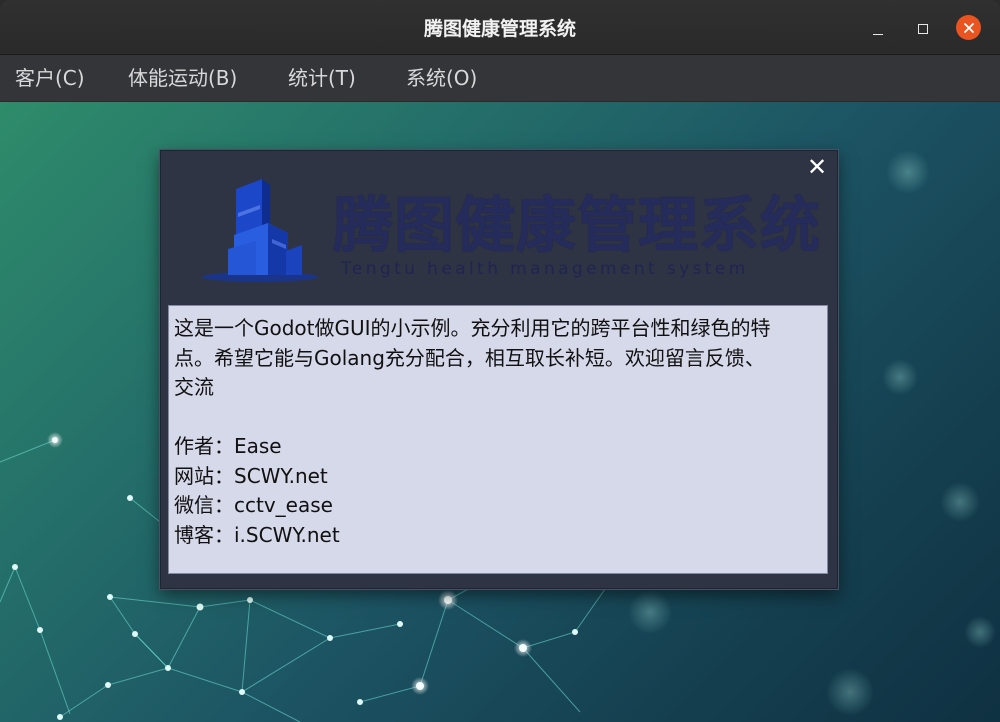 This screenshot has height=722, width=1000. I want to click on window-title: 腾图健康管理系统, so click(499, 29).